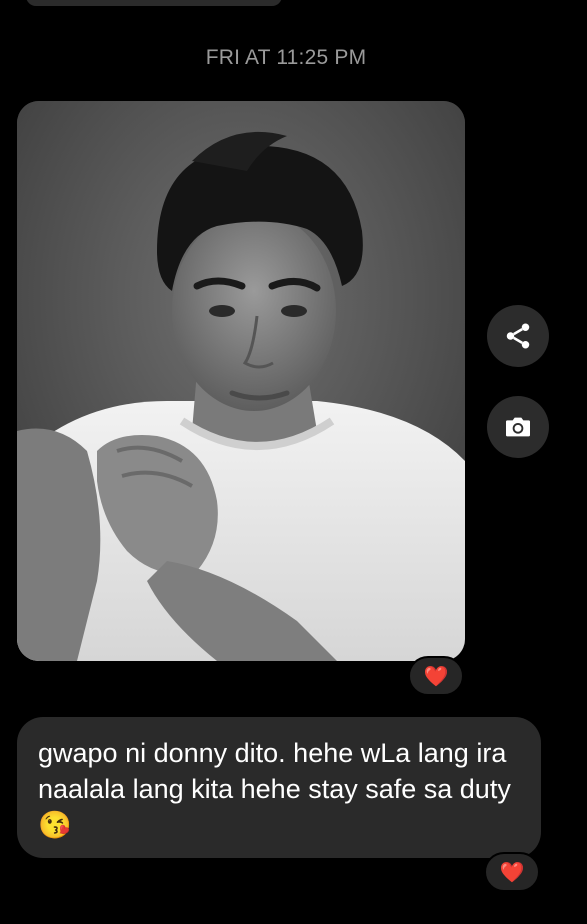  I want to click on camera-button, so click(518, 427).